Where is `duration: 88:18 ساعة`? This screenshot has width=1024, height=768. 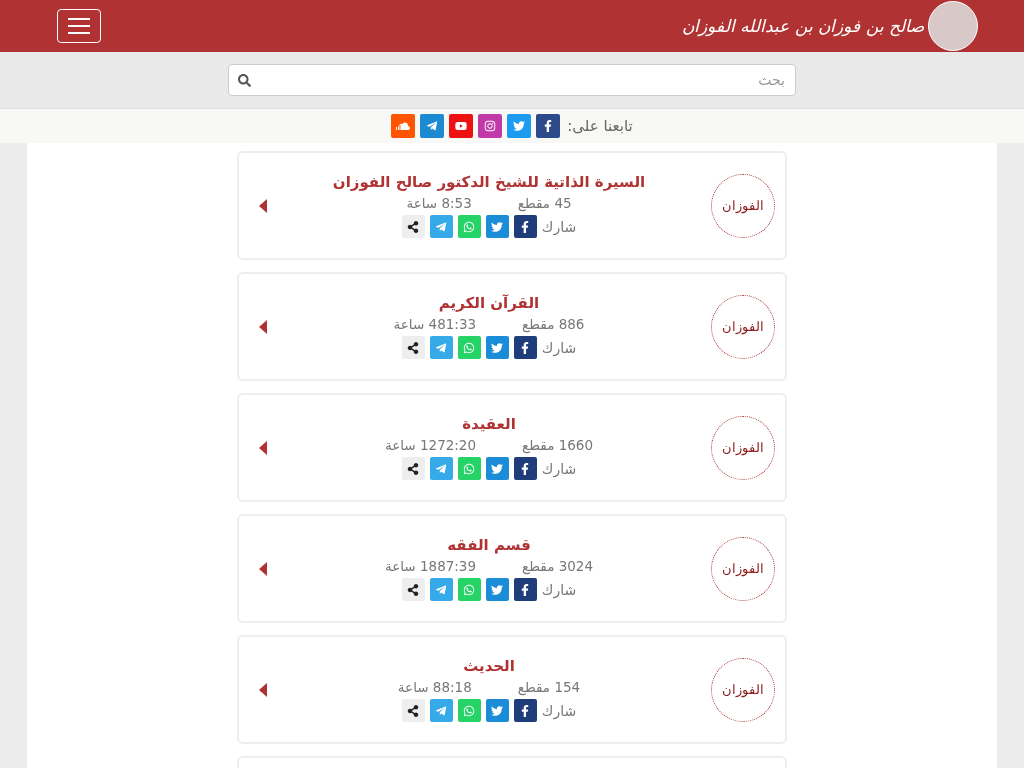
duration: 88:18 ساعة is located at coordinates (434, 687).